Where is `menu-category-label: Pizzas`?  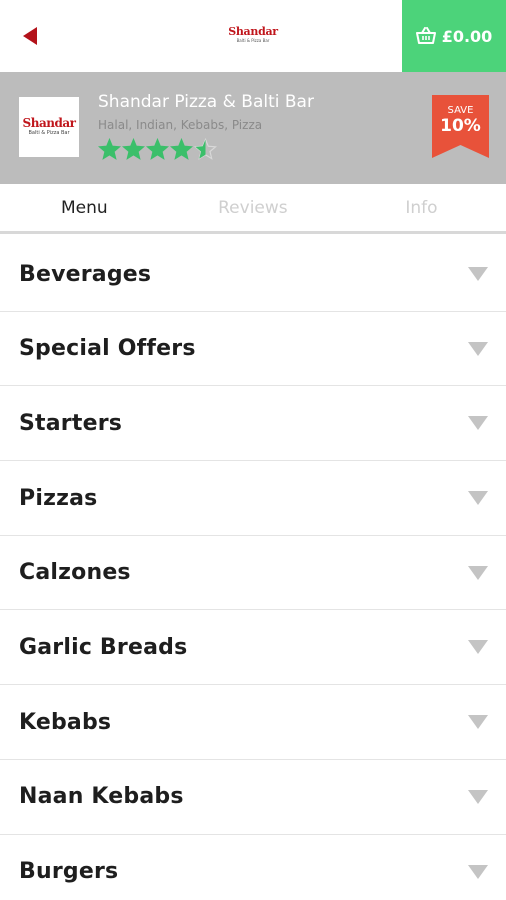
menu-category-label: Pizzas is located at coordinates (58, 498).